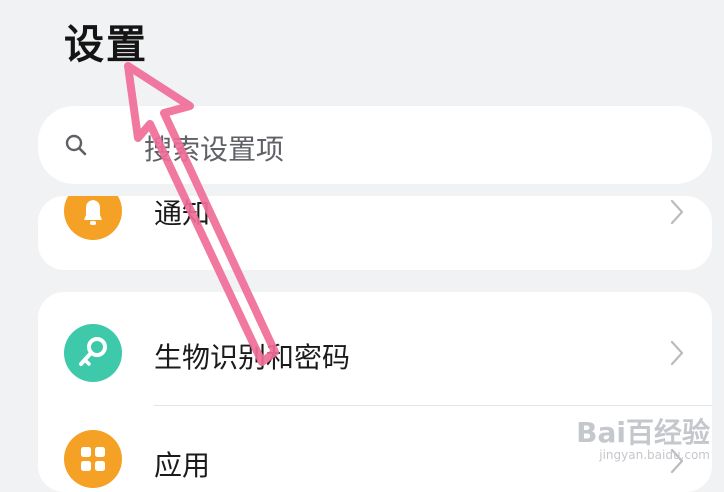 This screenshot has width=724, height=492. Describe the element at coordinates (214, 149) in the screenshot. I see `search-placeholder: 搜索设置项` at that location.